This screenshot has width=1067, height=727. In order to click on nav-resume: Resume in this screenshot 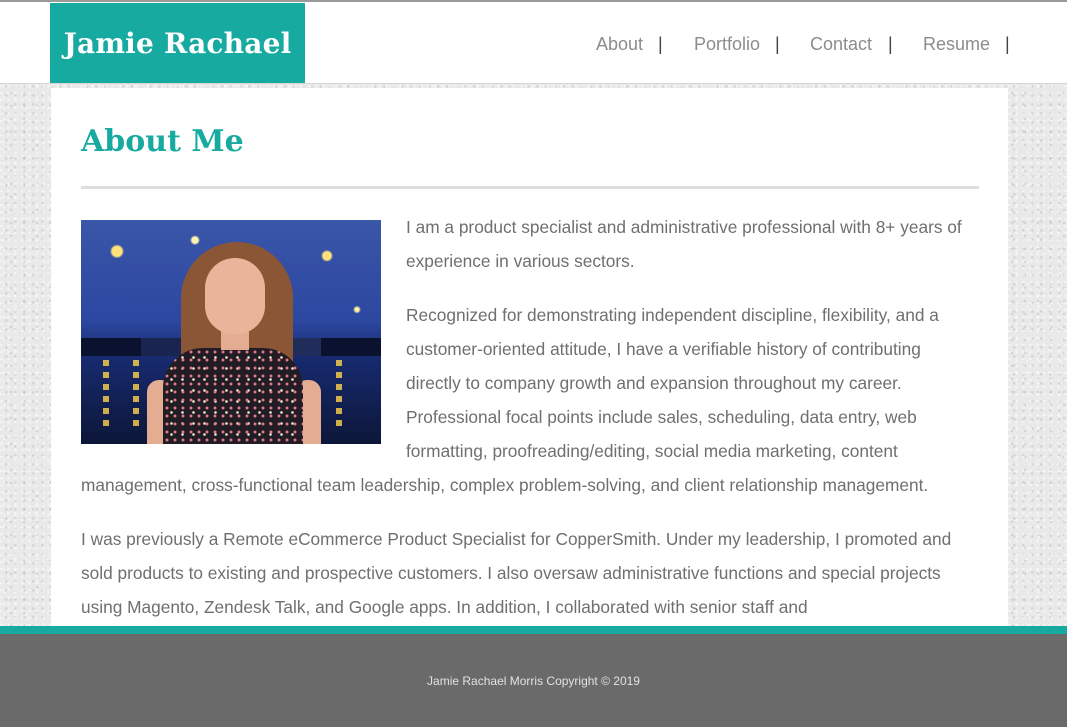, I will do `click(956, 44)`.